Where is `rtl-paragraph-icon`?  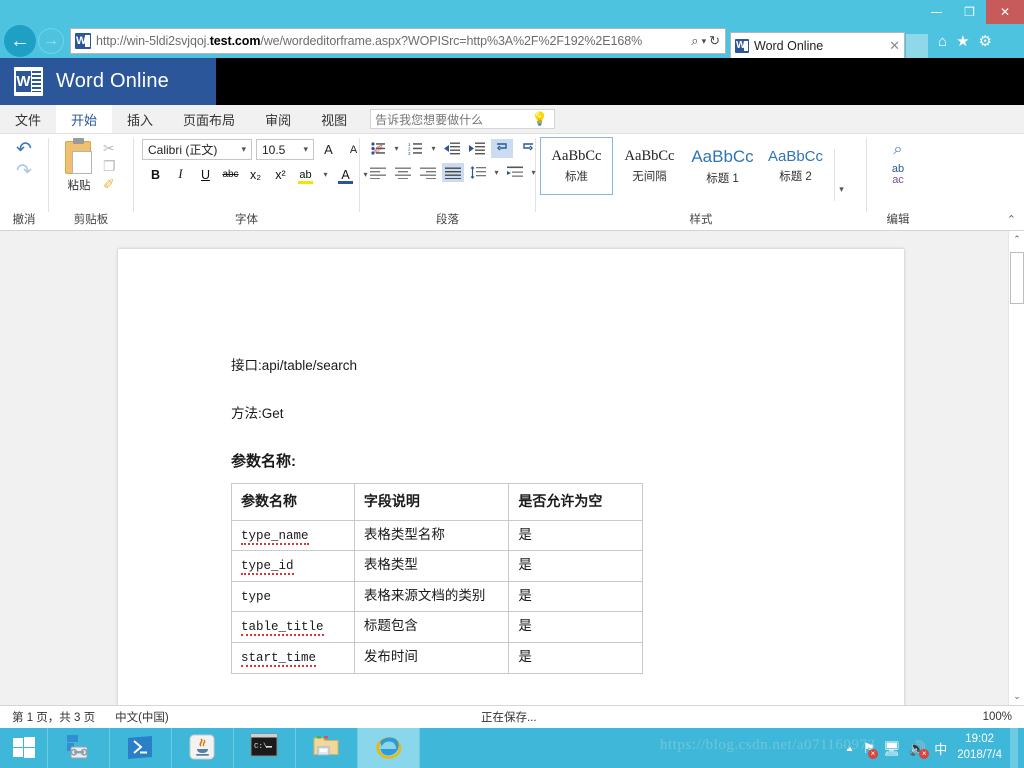 rtl-paragraph-icon is located at coordinates (527, 148).